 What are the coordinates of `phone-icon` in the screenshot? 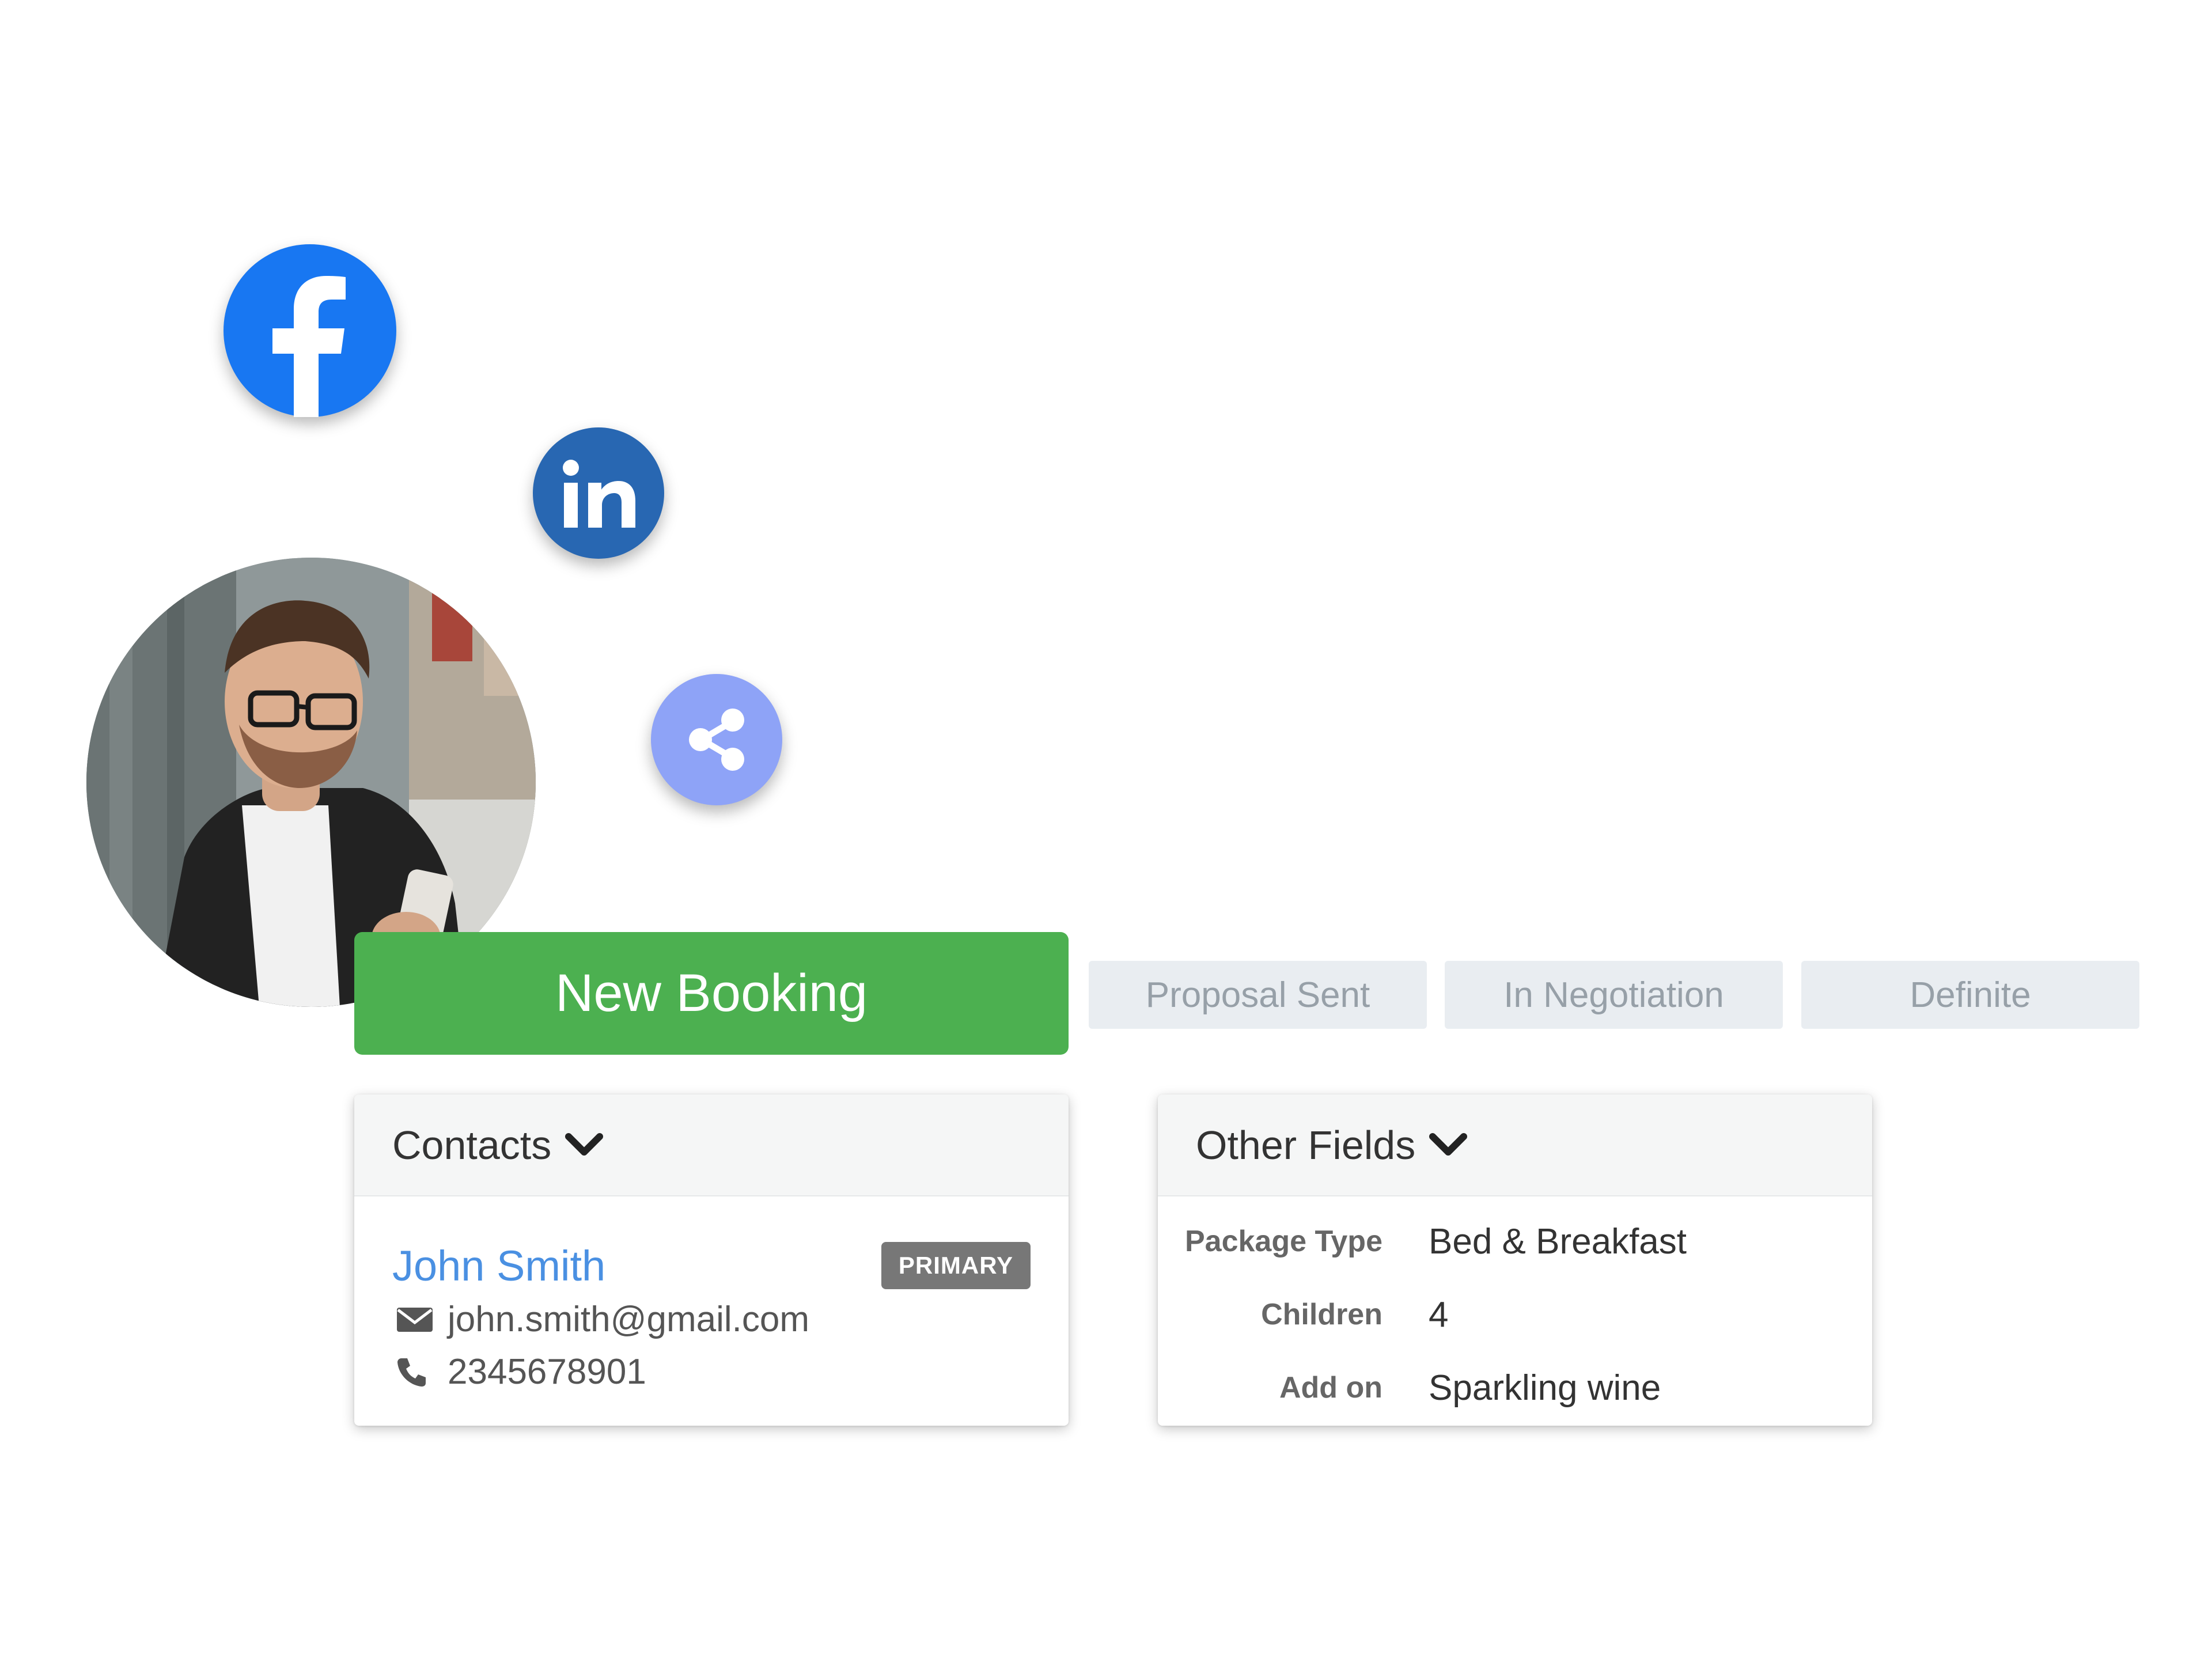 It's located at (416, 1372).